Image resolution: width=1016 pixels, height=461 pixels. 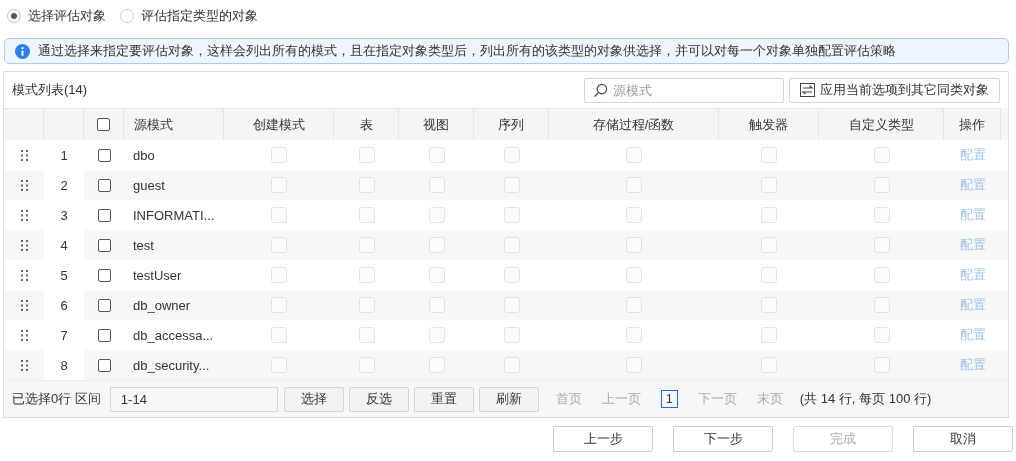 I want to click on wizard-button: 取消, so click(x=963, y=439).